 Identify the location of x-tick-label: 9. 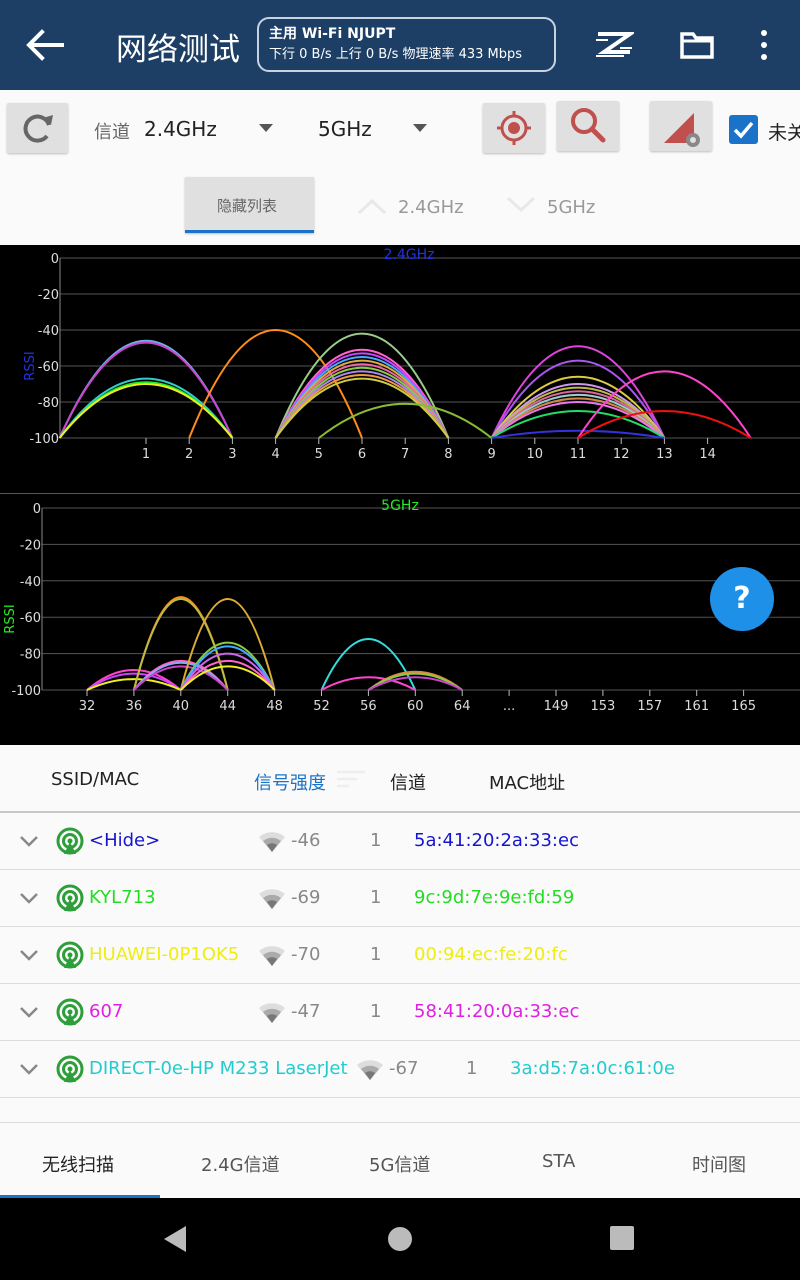
(491, 454).